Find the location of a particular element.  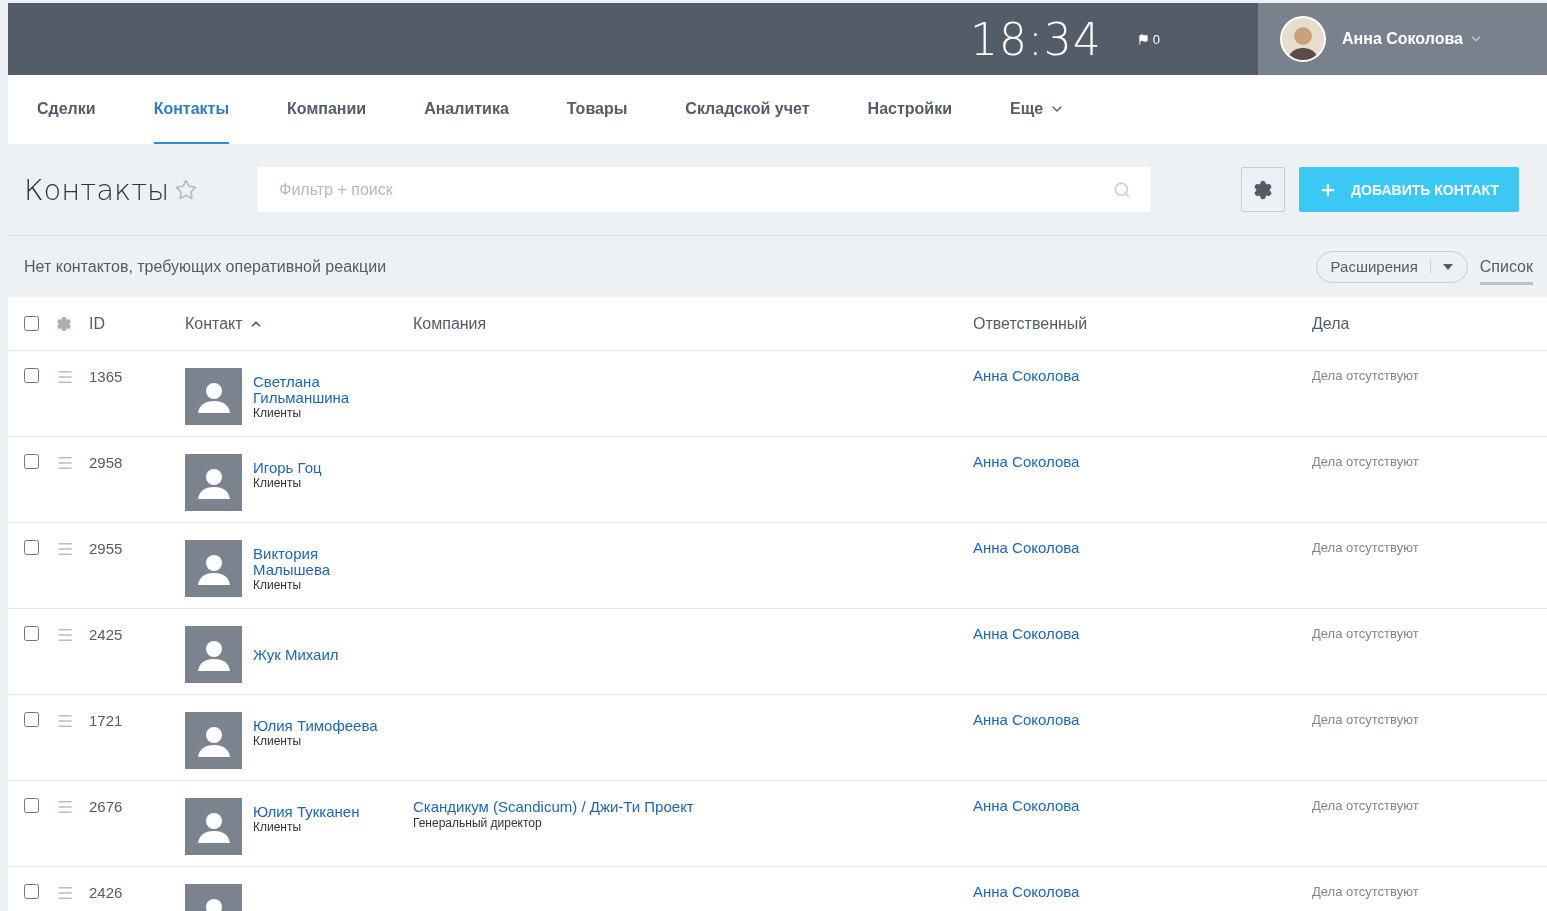

nav-tab: Компании is located at coordinates (327, 109).